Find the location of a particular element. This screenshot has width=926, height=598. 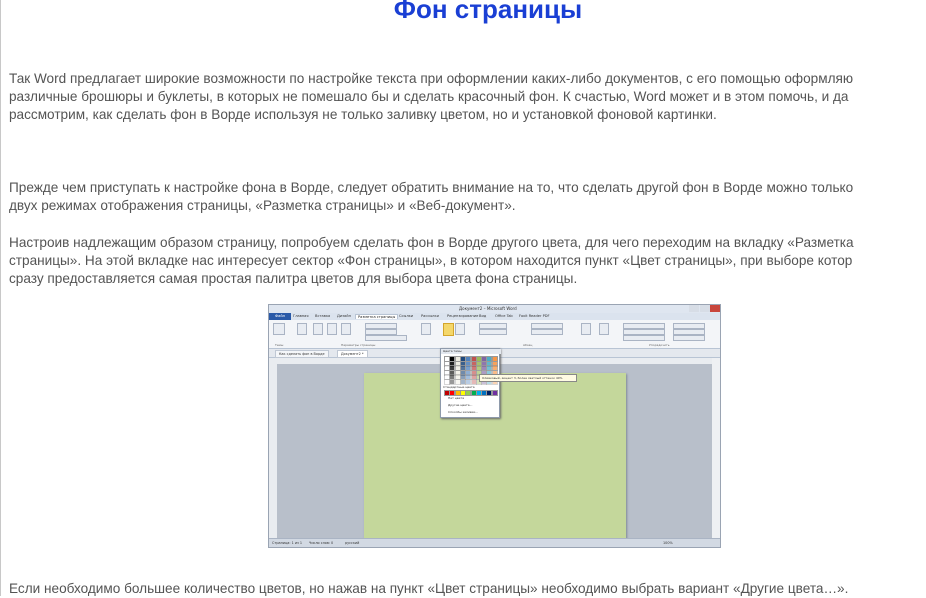

palette-header: Цвета темы is located at coordinates (471, 351).